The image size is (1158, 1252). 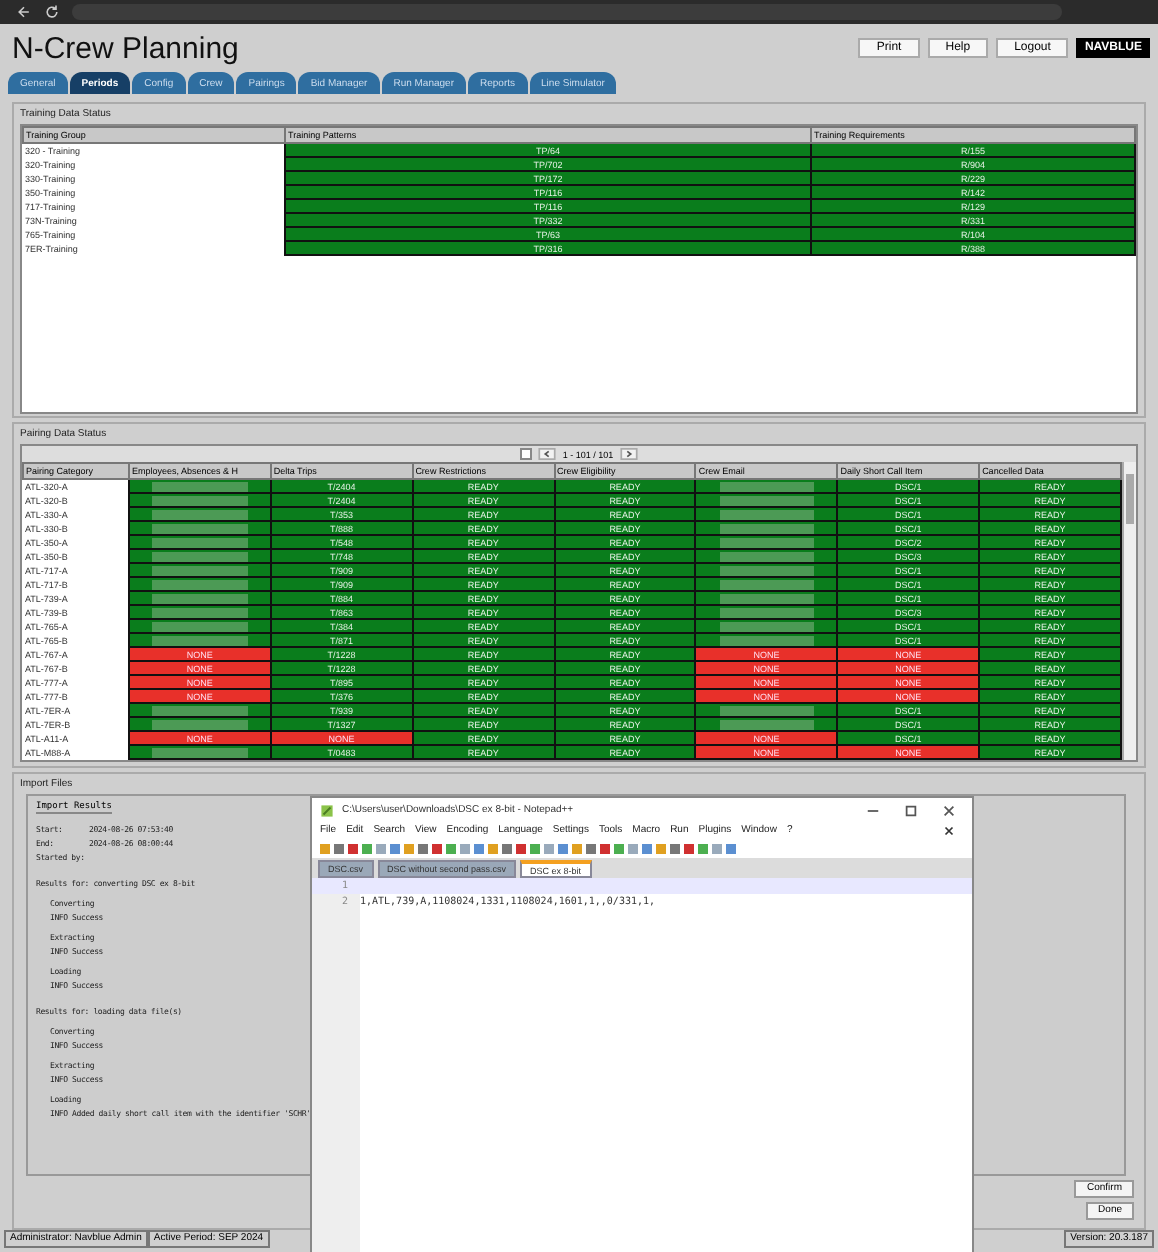 I want to click on scrollbar, so click(x=1129, y=611).